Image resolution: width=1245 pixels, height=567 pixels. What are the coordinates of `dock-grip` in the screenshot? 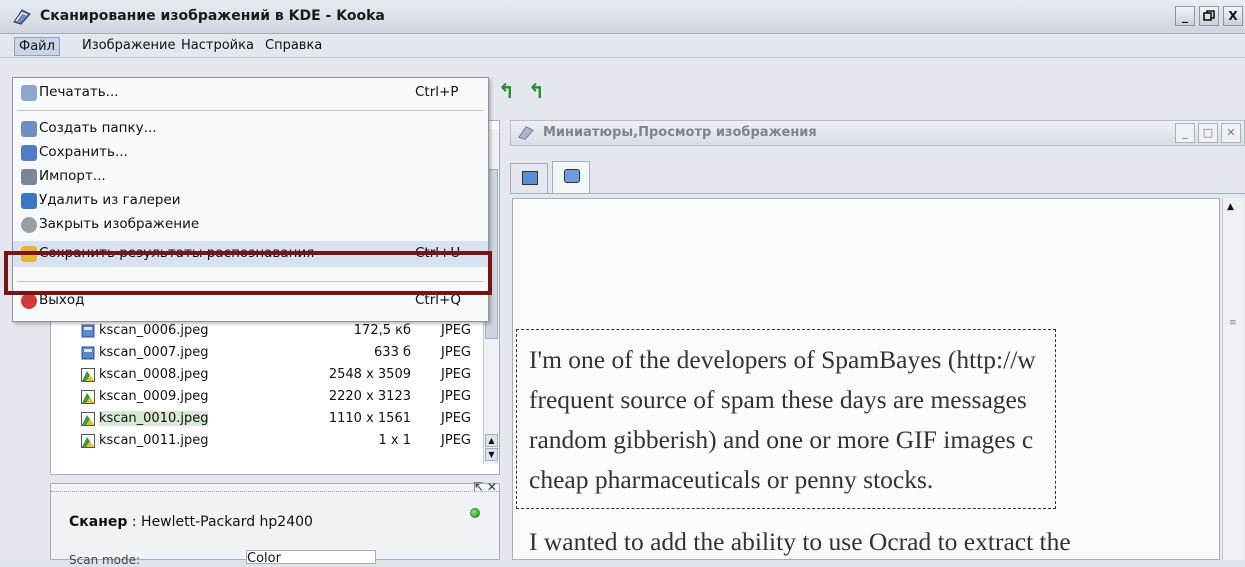 It's located at (275, 488).